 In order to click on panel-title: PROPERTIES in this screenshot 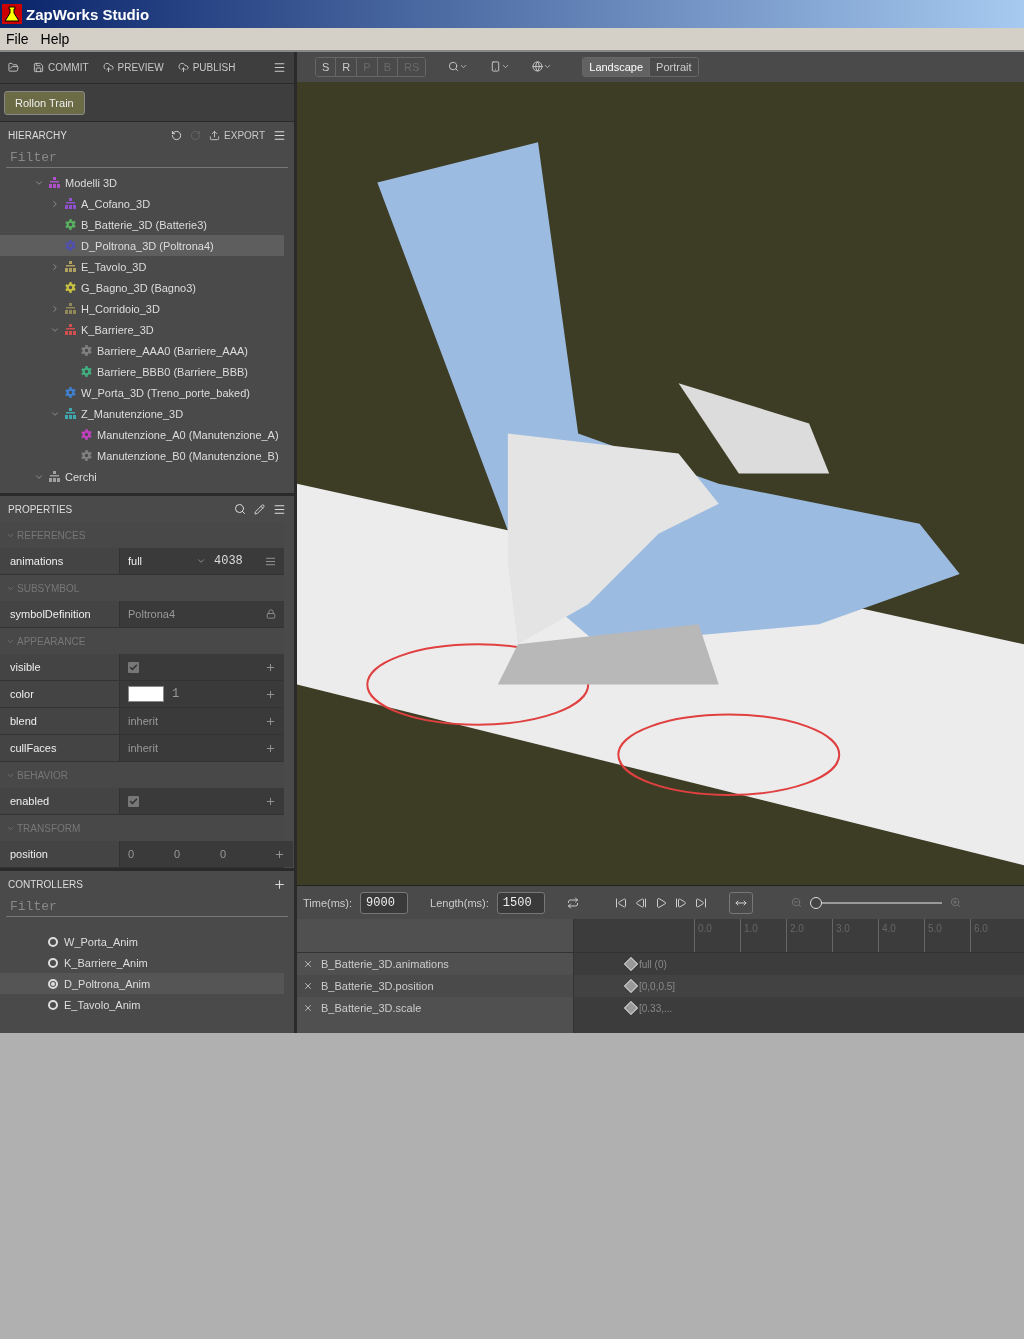, I will do `click(40, 509)`.